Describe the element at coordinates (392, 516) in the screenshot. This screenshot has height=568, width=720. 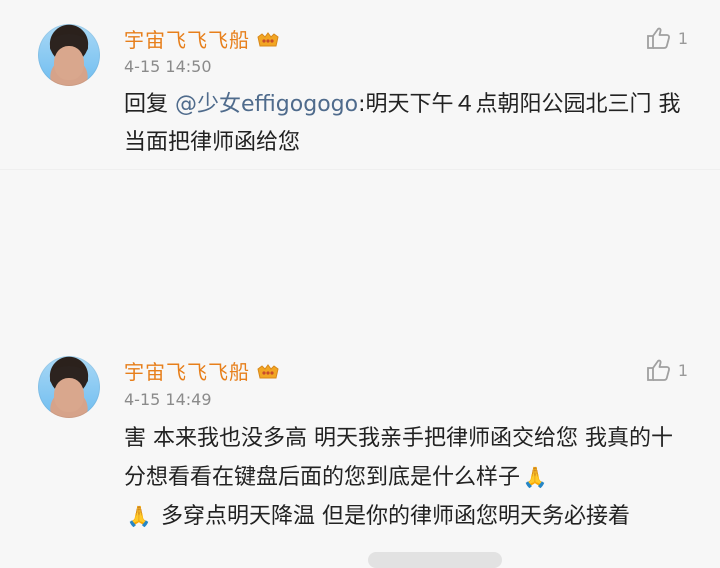
I see `comment-body-continued: 多穿点明天降温 但是你的律师函您明天务必接着` at that location.